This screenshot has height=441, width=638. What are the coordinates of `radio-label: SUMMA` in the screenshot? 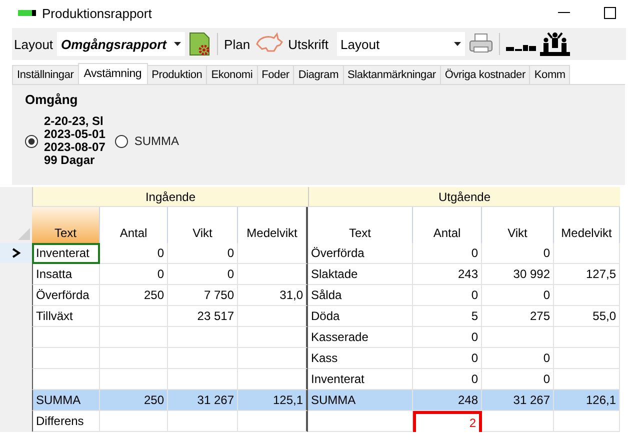 It's located at (157, 141).